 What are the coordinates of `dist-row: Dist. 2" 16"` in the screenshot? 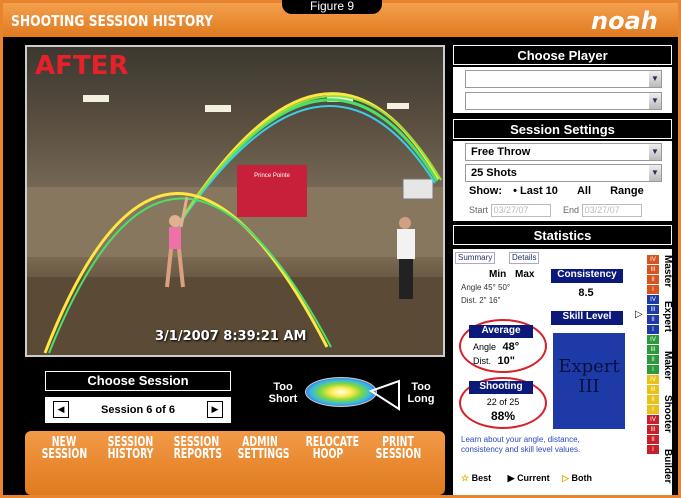 It's located at (481, 300).